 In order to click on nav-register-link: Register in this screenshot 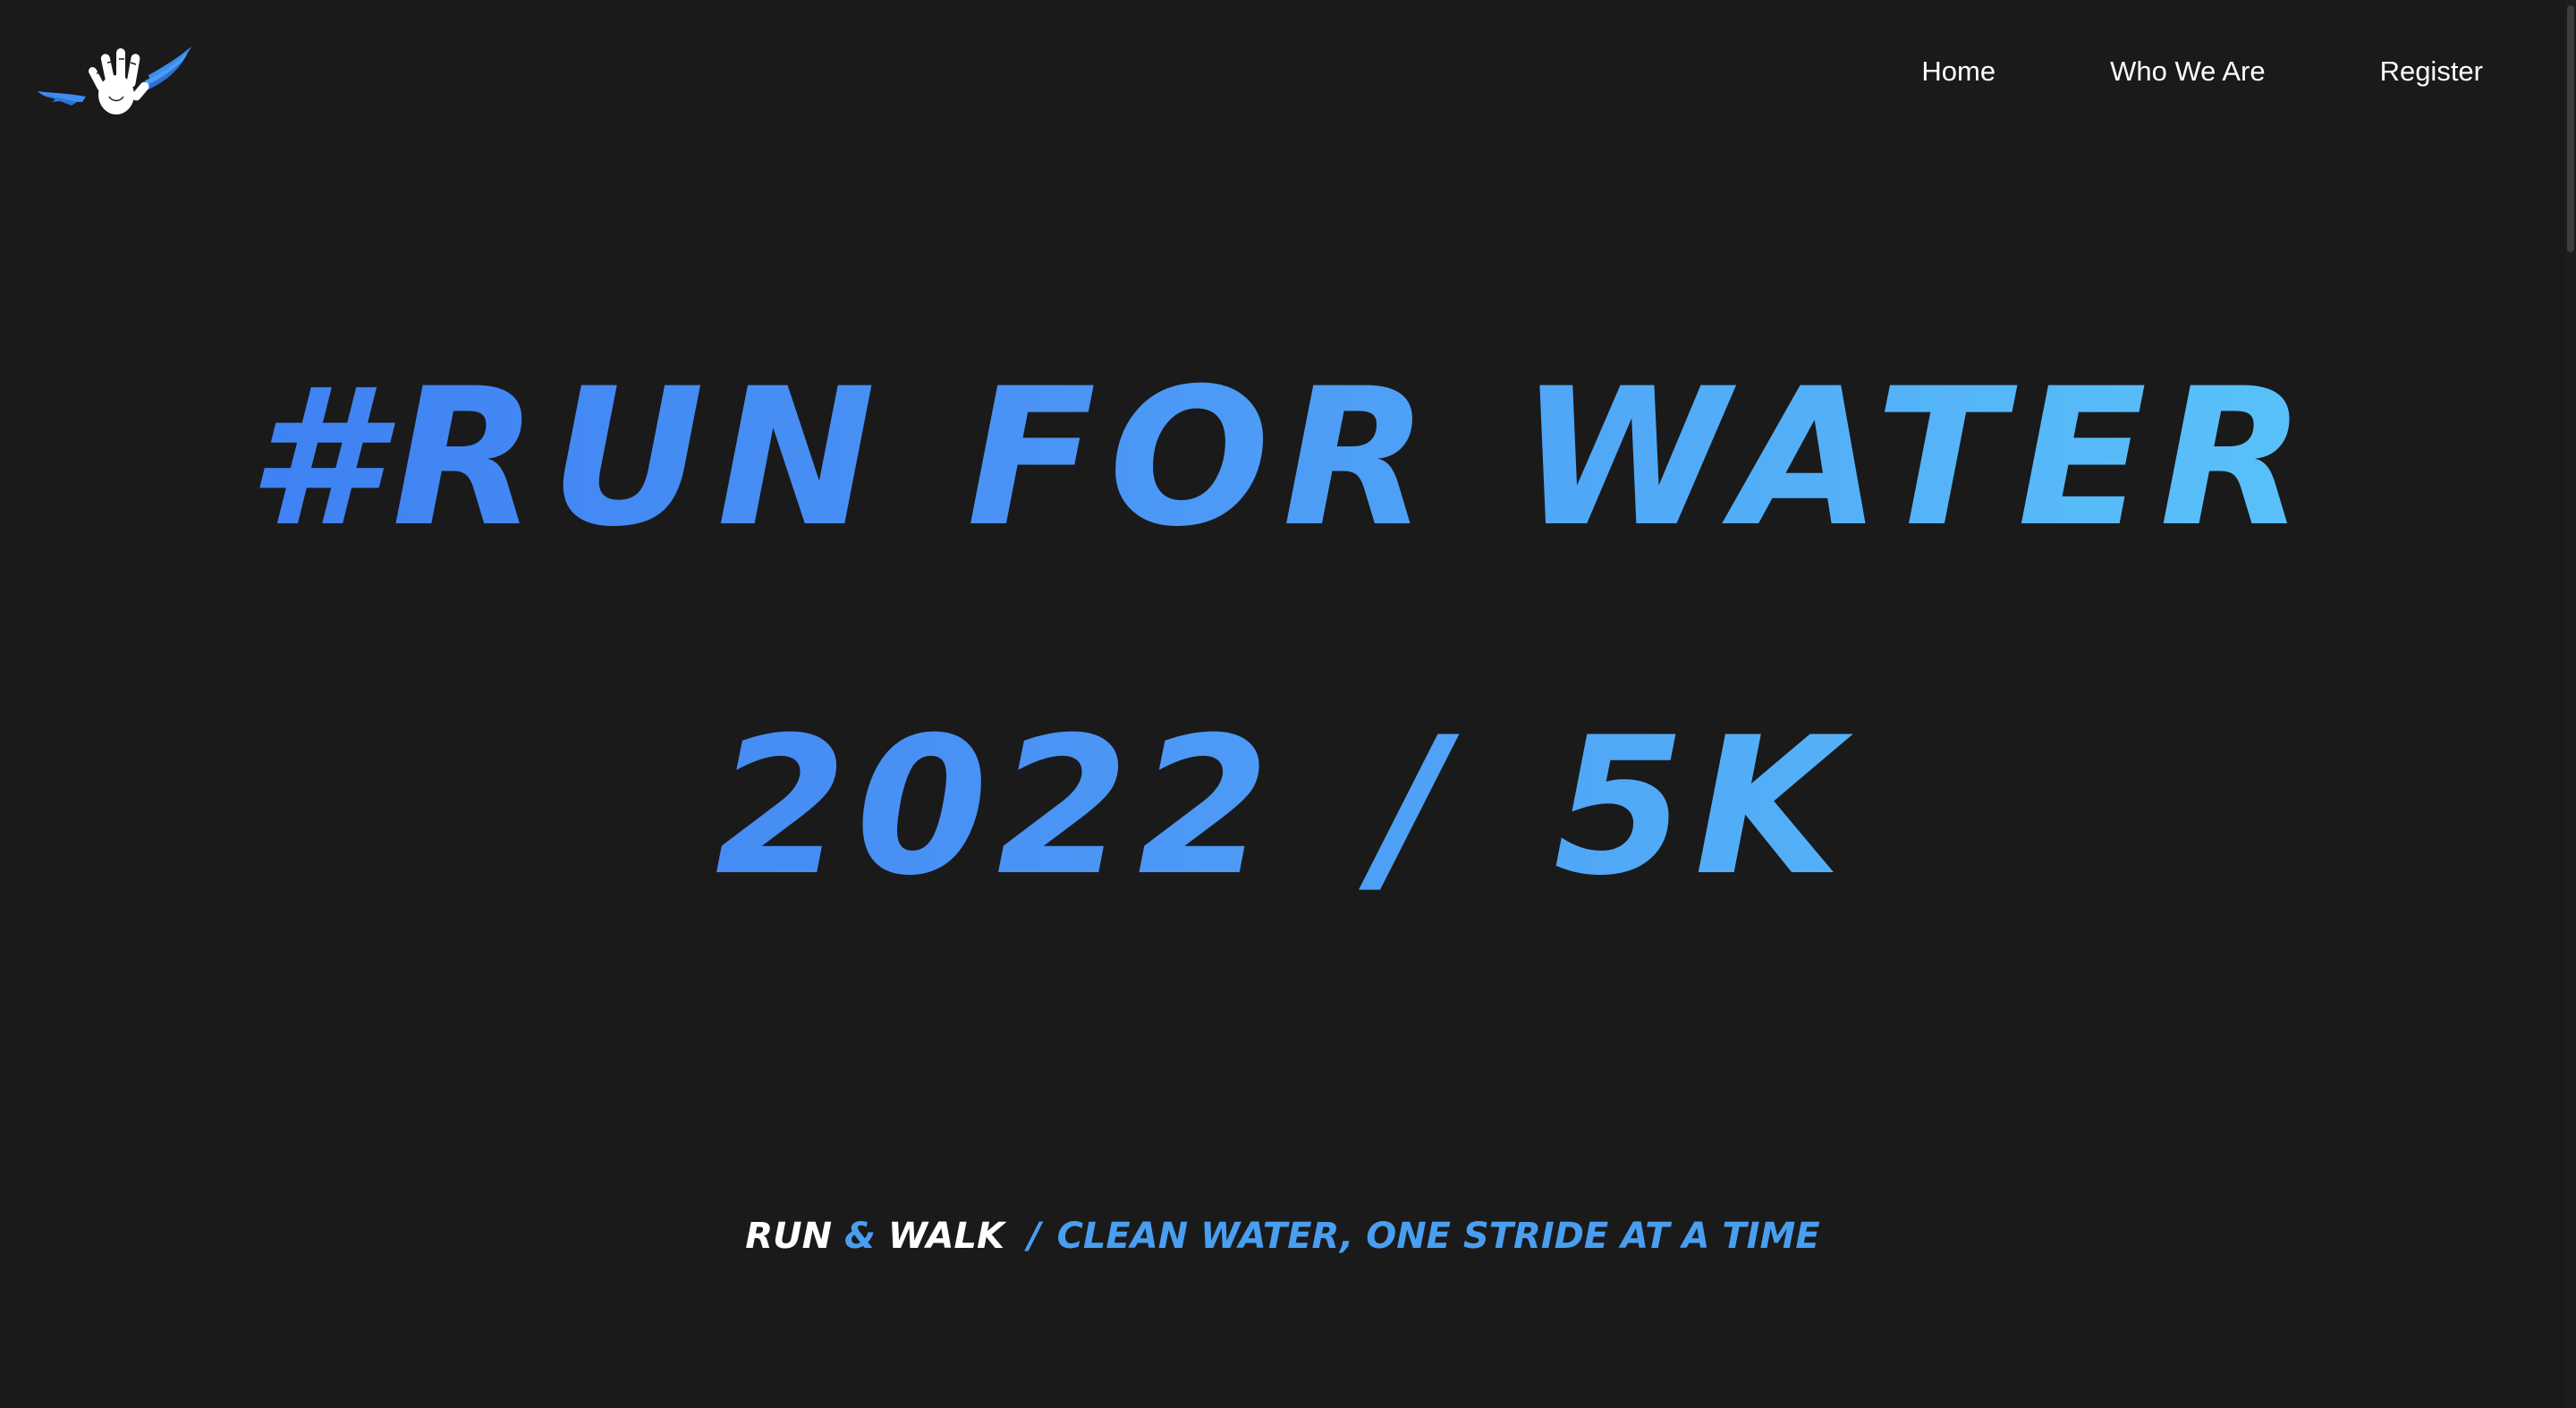, I will do `click(2431, 71)`.